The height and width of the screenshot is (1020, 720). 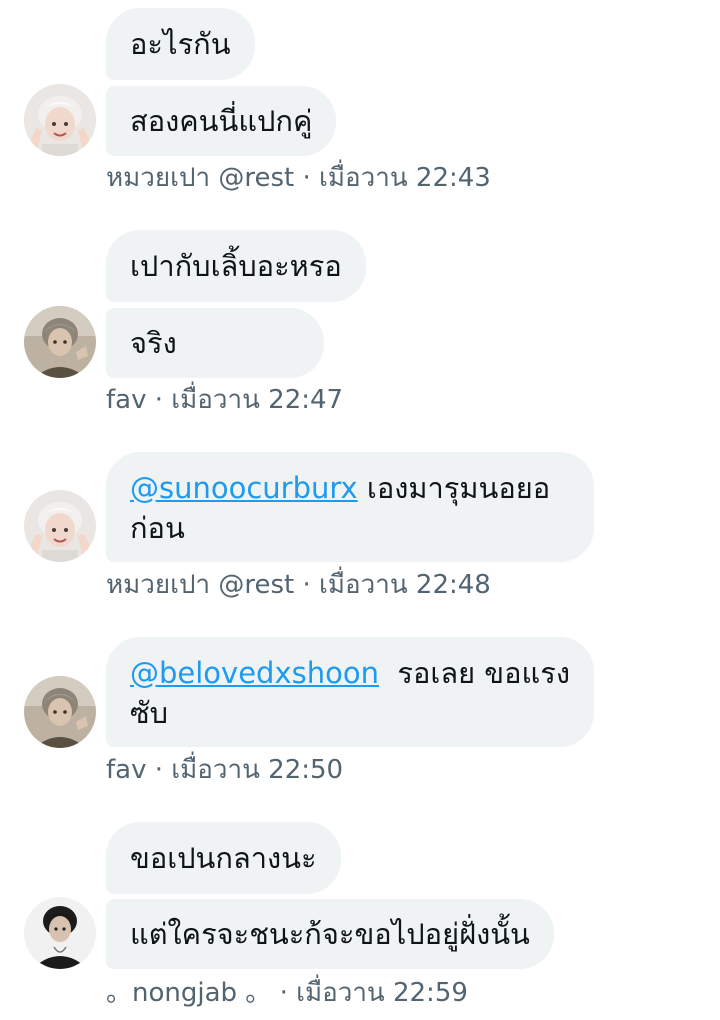 What do you see at coordinates (382, 993) in the screenshot?
I see `timestamp: เมื่อวาน 22:59` at bounding box center [382, 993].